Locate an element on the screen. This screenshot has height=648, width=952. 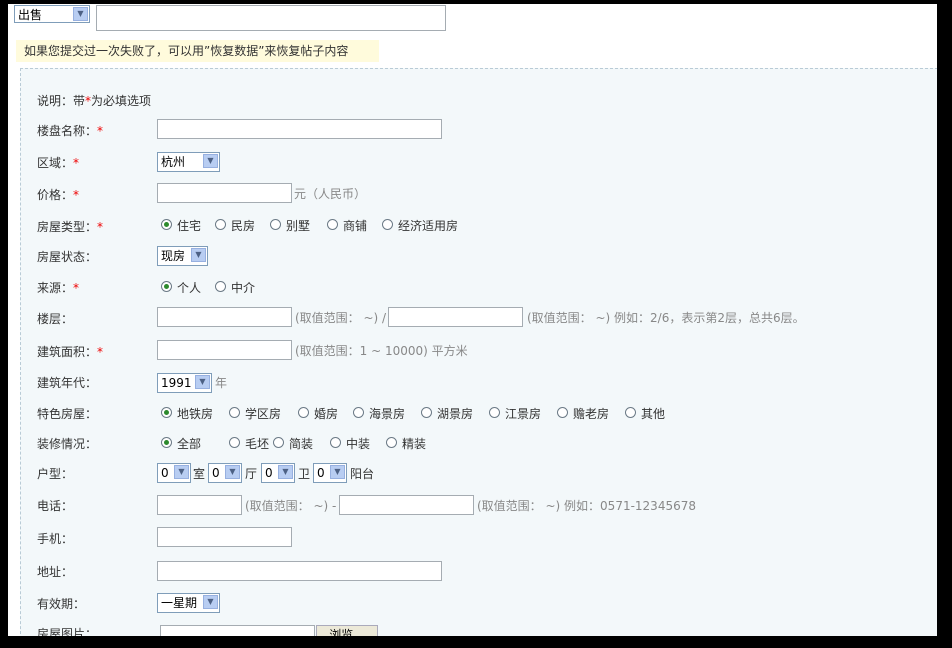
balcony-unit: 阳台 is located at coordinates (362, 474).